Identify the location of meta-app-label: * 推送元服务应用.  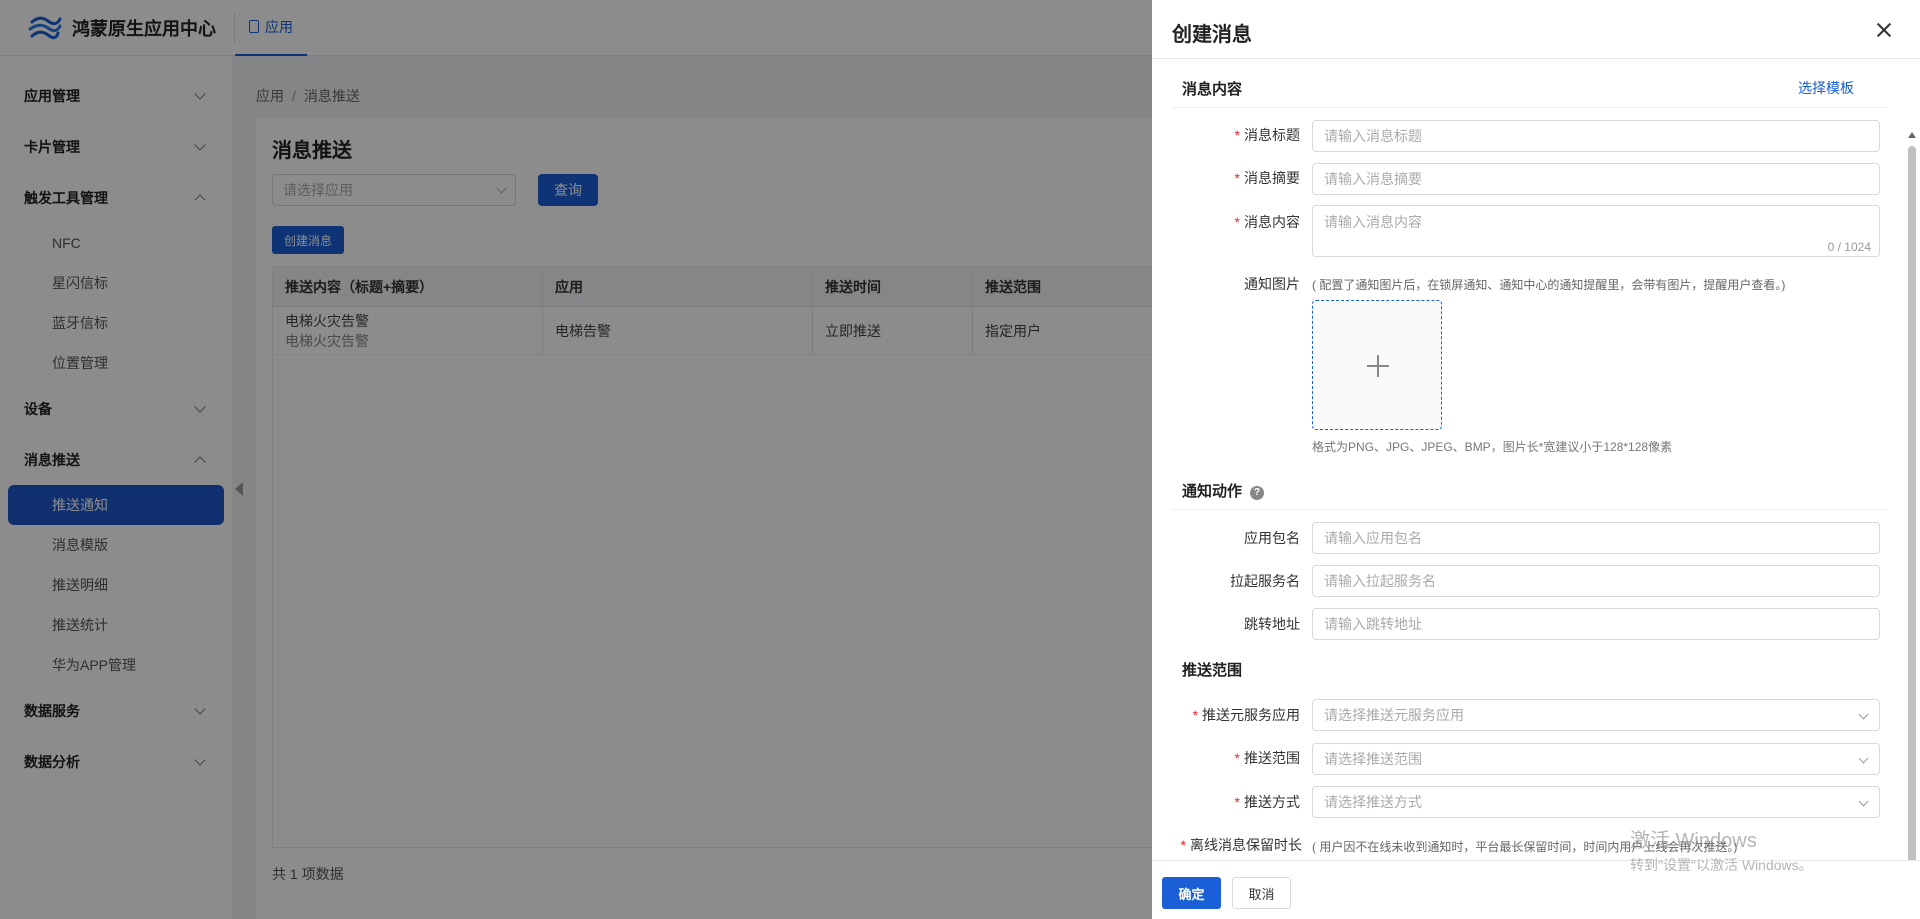
(1226, 715).